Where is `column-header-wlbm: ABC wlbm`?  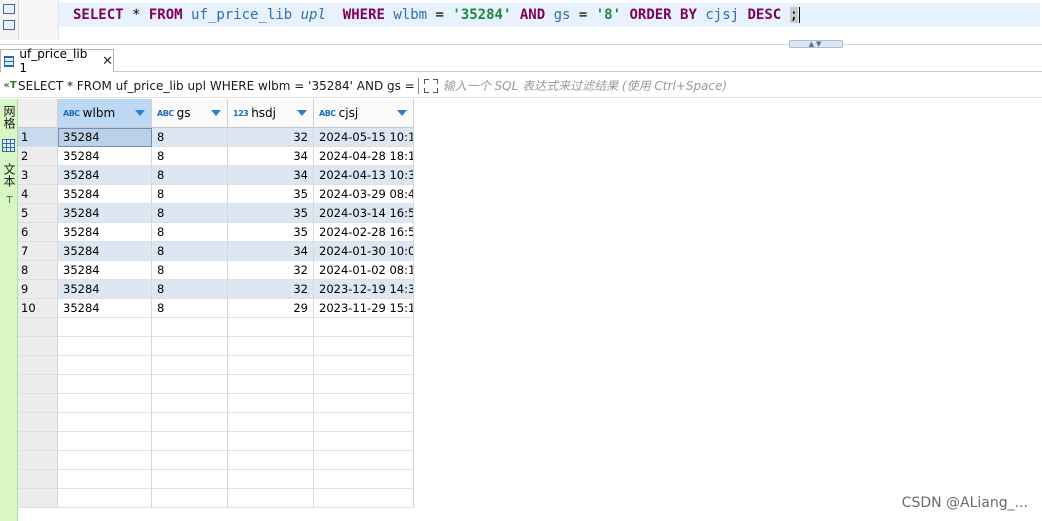
column-header-wlbm: ABC wlbm is located at coordinates (105, 113).